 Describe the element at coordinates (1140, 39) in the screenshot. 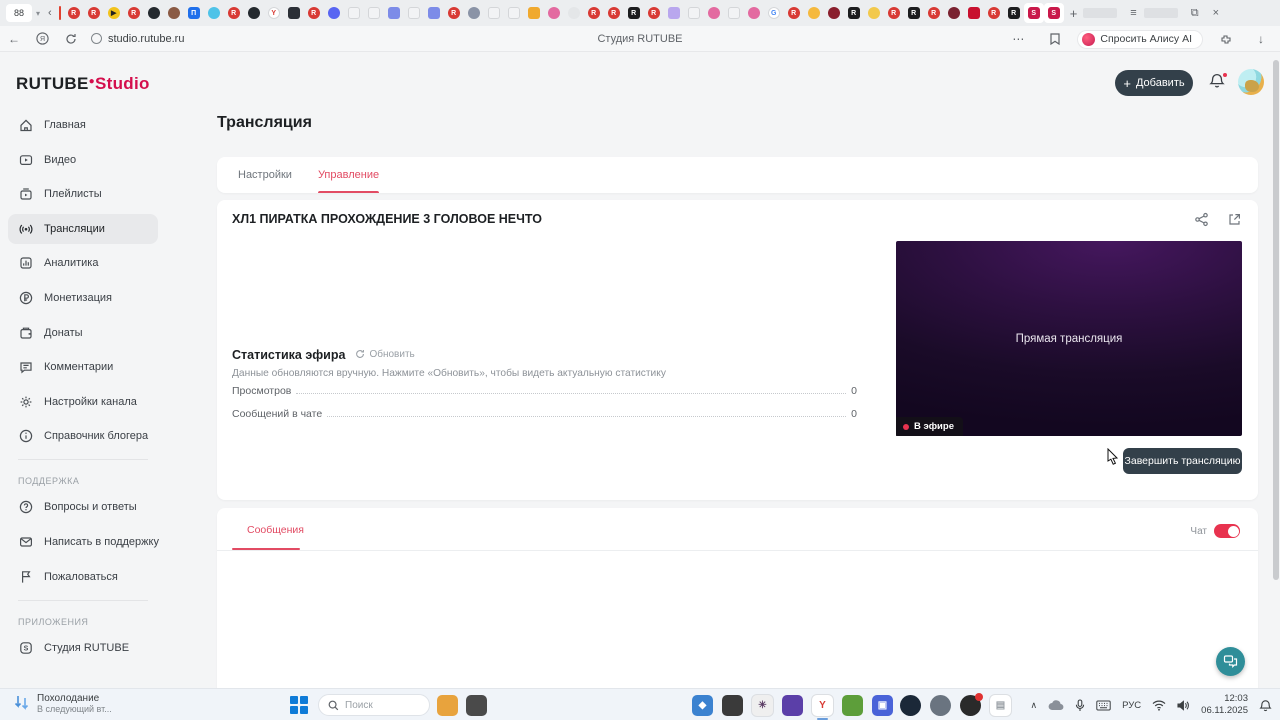

I see `alice-ai-button: Спросить Алису AI` at that location.